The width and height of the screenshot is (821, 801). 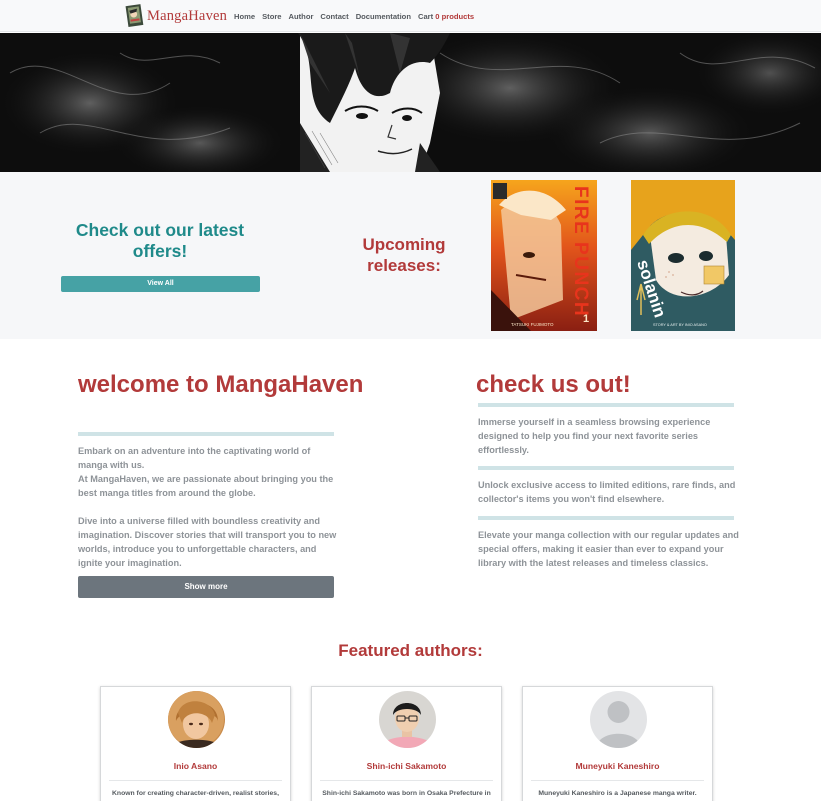 I want to click on brand: MangaHaven, so click(x=176, y=16).